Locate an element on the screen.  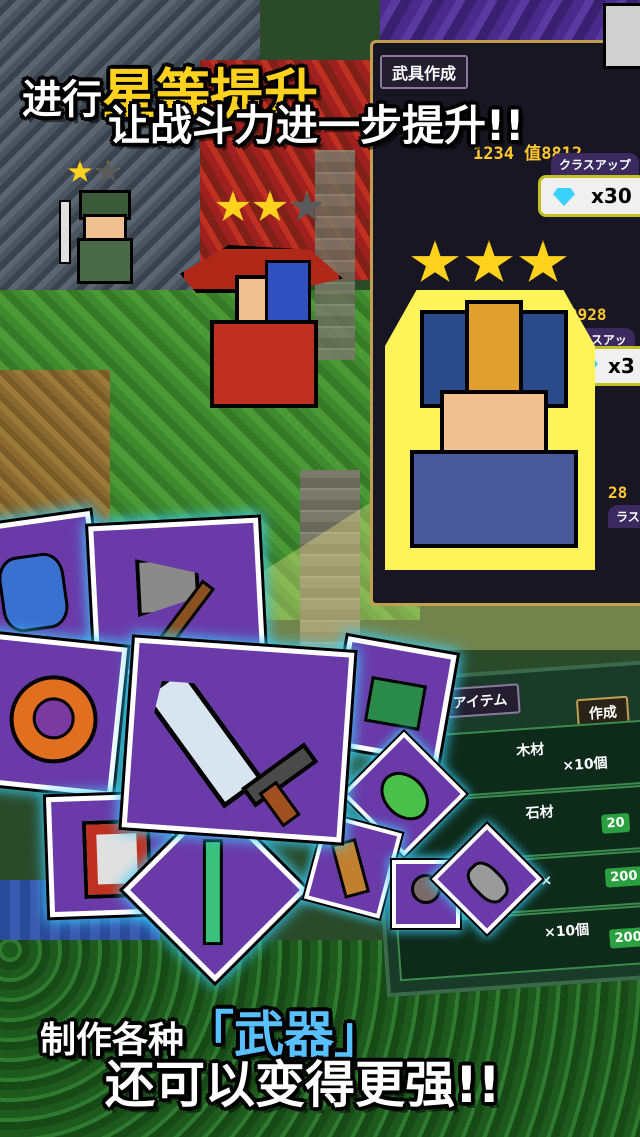
make-tab-label: 作成 is located at coordinates (603, 713).